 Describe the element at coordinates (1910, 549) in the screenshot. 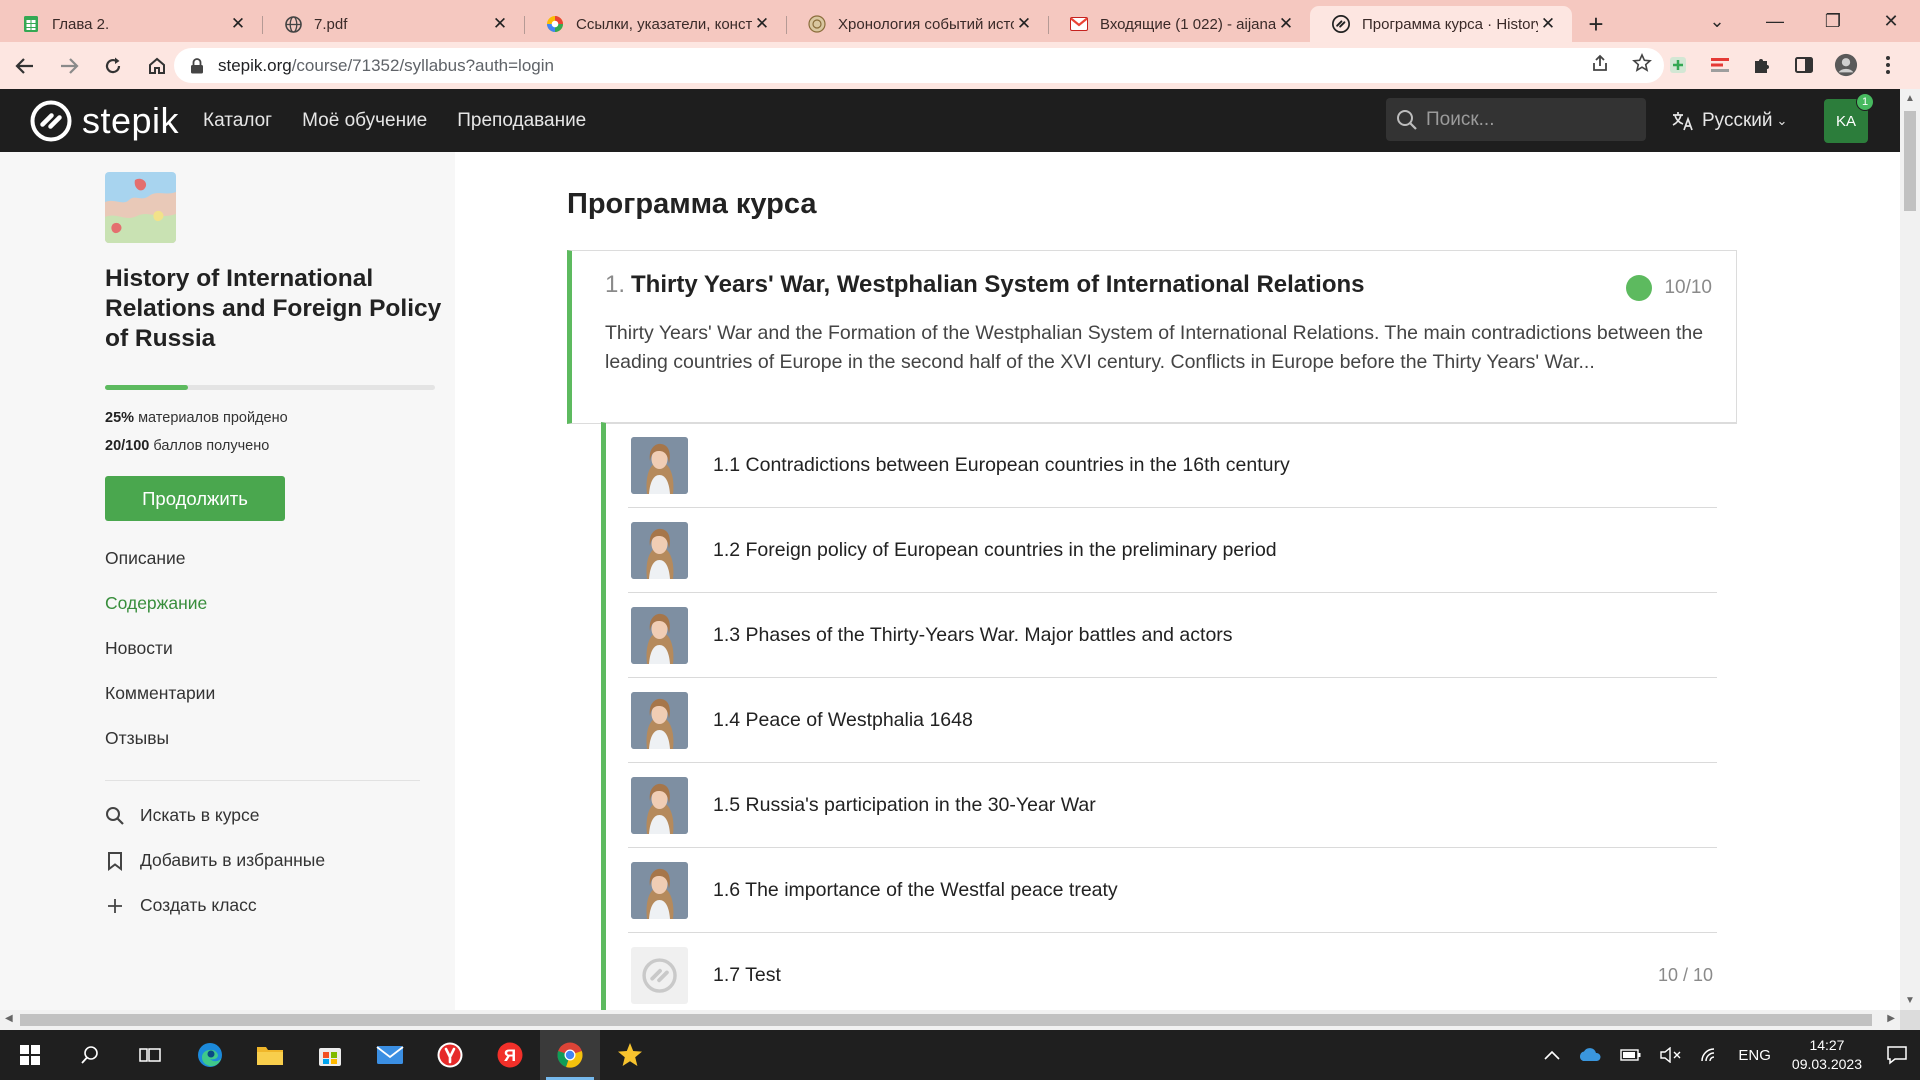

I see `vertical-scrollbar: ▲ ▼` at that location.